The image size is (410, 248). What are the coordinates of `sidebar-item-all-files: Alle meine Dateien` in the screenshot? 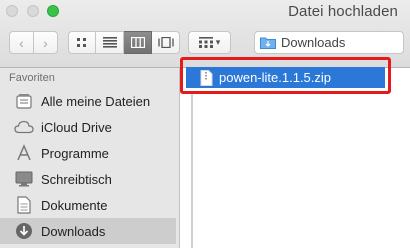 It's located at (88, 101).